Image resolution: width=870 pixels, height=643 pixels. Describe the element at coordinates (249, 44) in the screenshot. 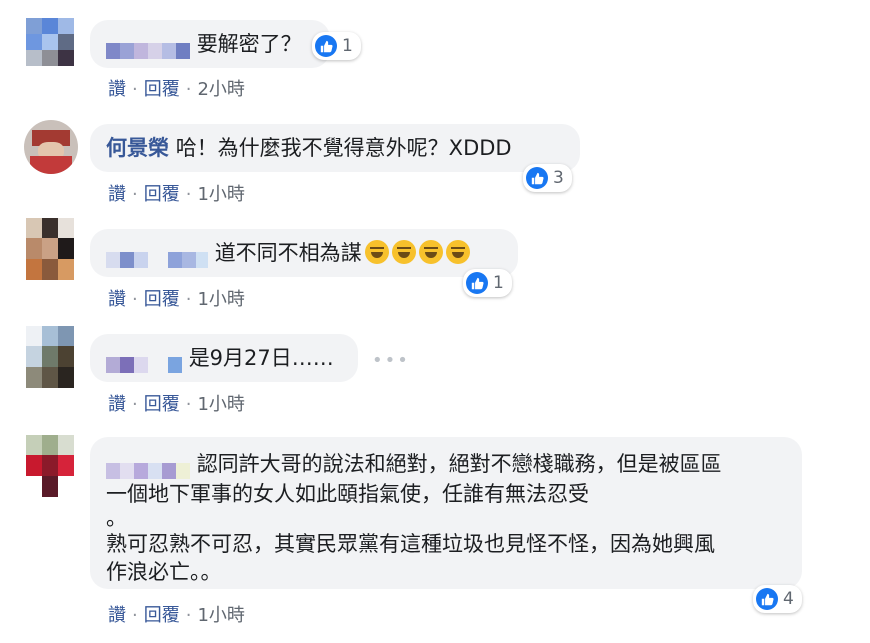

I see `comment-text: 要解密了？` at that location.